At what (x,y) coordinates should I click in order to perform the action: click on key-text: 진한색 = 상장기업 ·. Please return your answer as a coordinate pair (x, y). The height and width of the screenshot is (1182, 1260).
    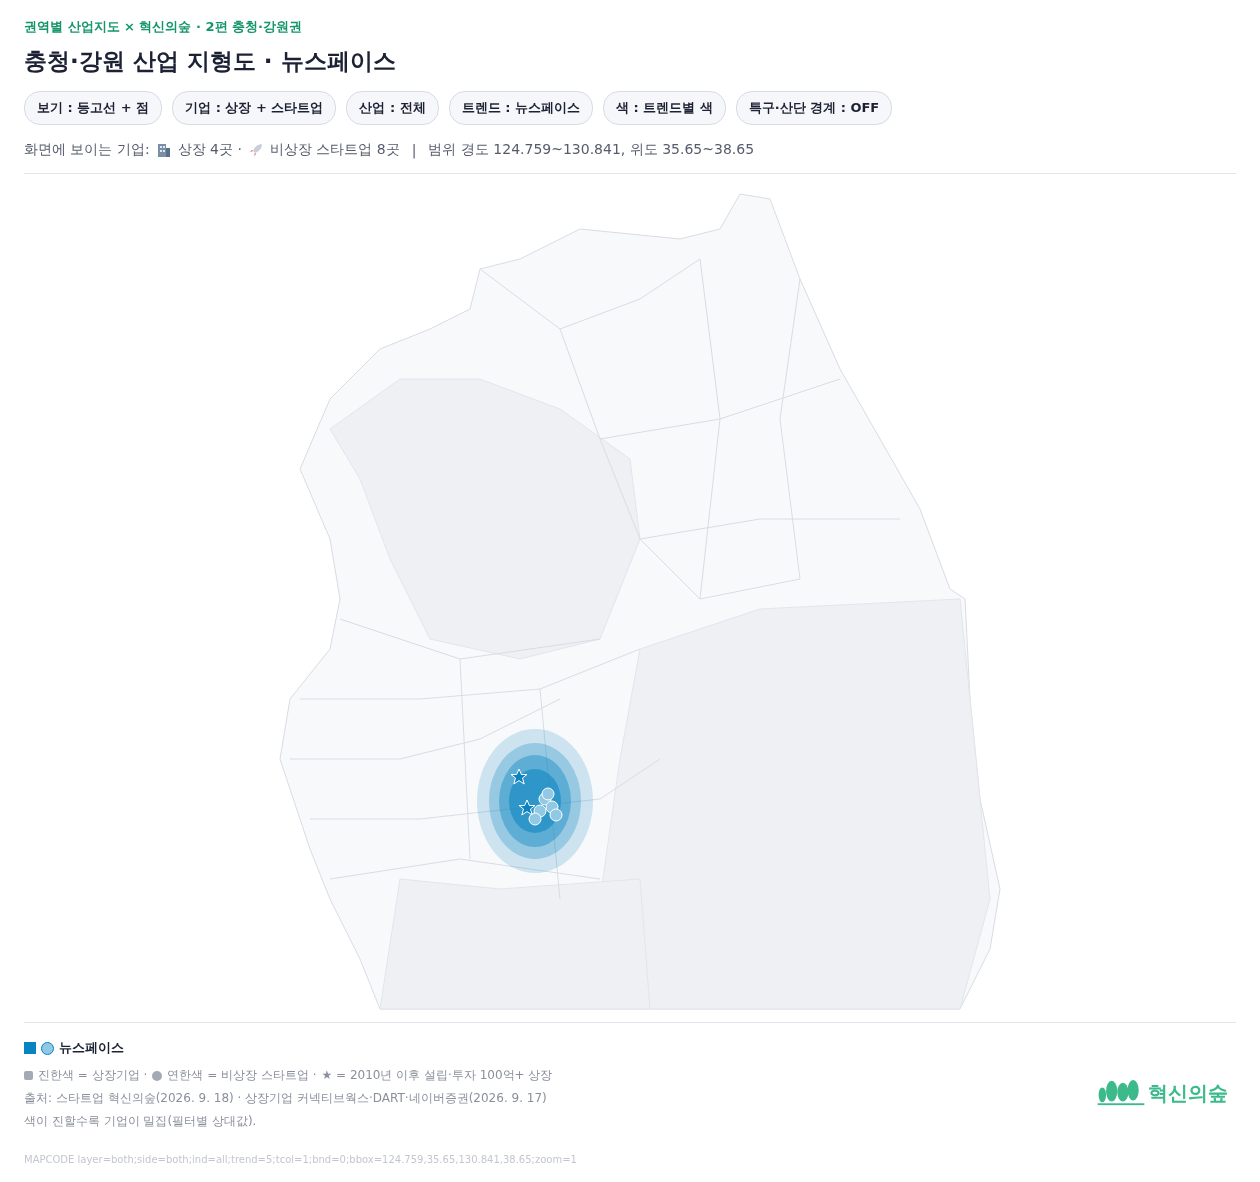
    Looking at the image, I should click on (93, 1075).